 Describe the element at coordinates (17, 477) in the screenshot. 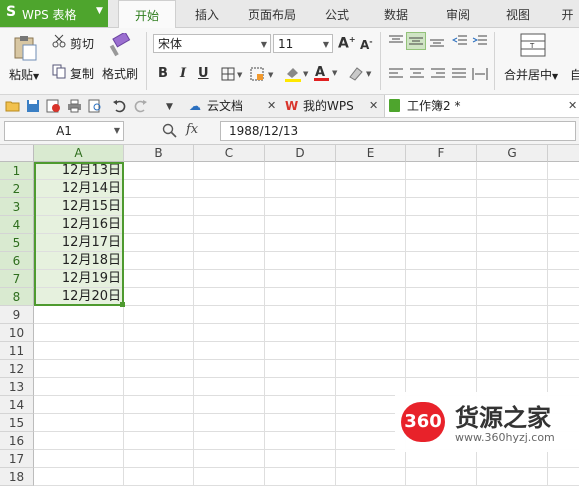

I see `row-header-18: 18` at that location.